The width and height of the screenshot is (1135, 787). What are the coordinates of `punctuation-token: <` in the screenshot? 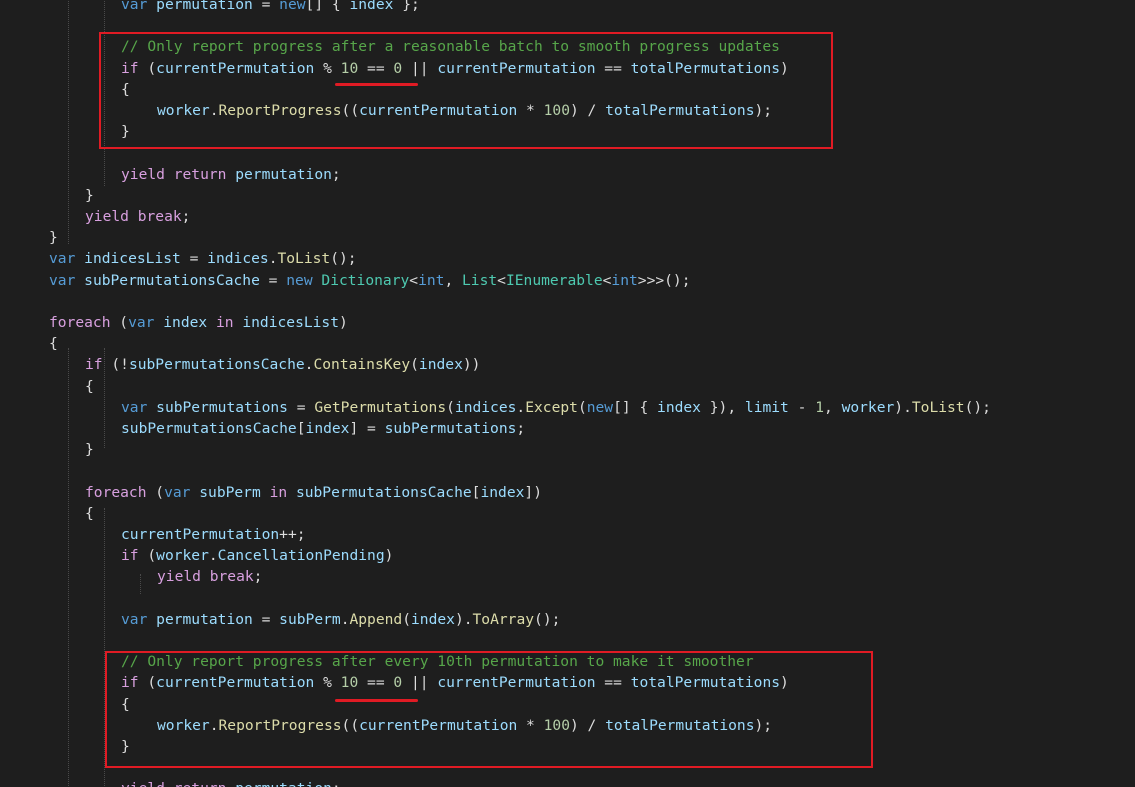 It's located at (414, 280).